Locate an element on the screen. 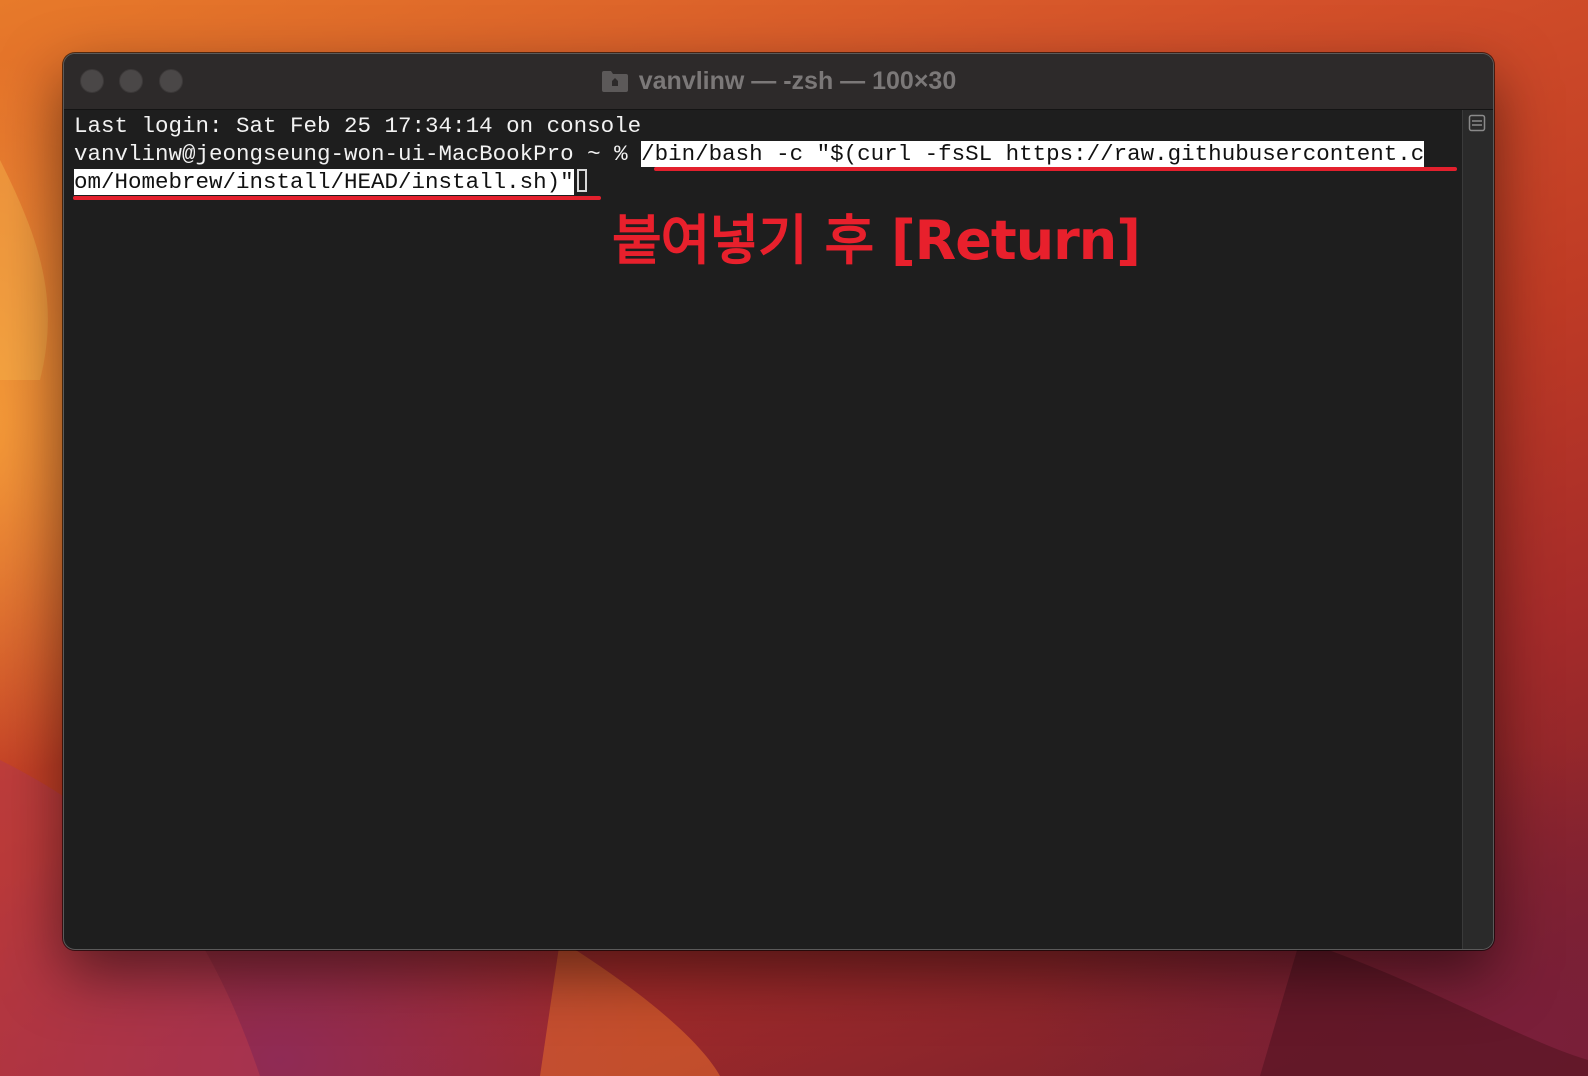  annotation-text: 붙여넣기 후 [Return] is located at coordinates (876, 240).